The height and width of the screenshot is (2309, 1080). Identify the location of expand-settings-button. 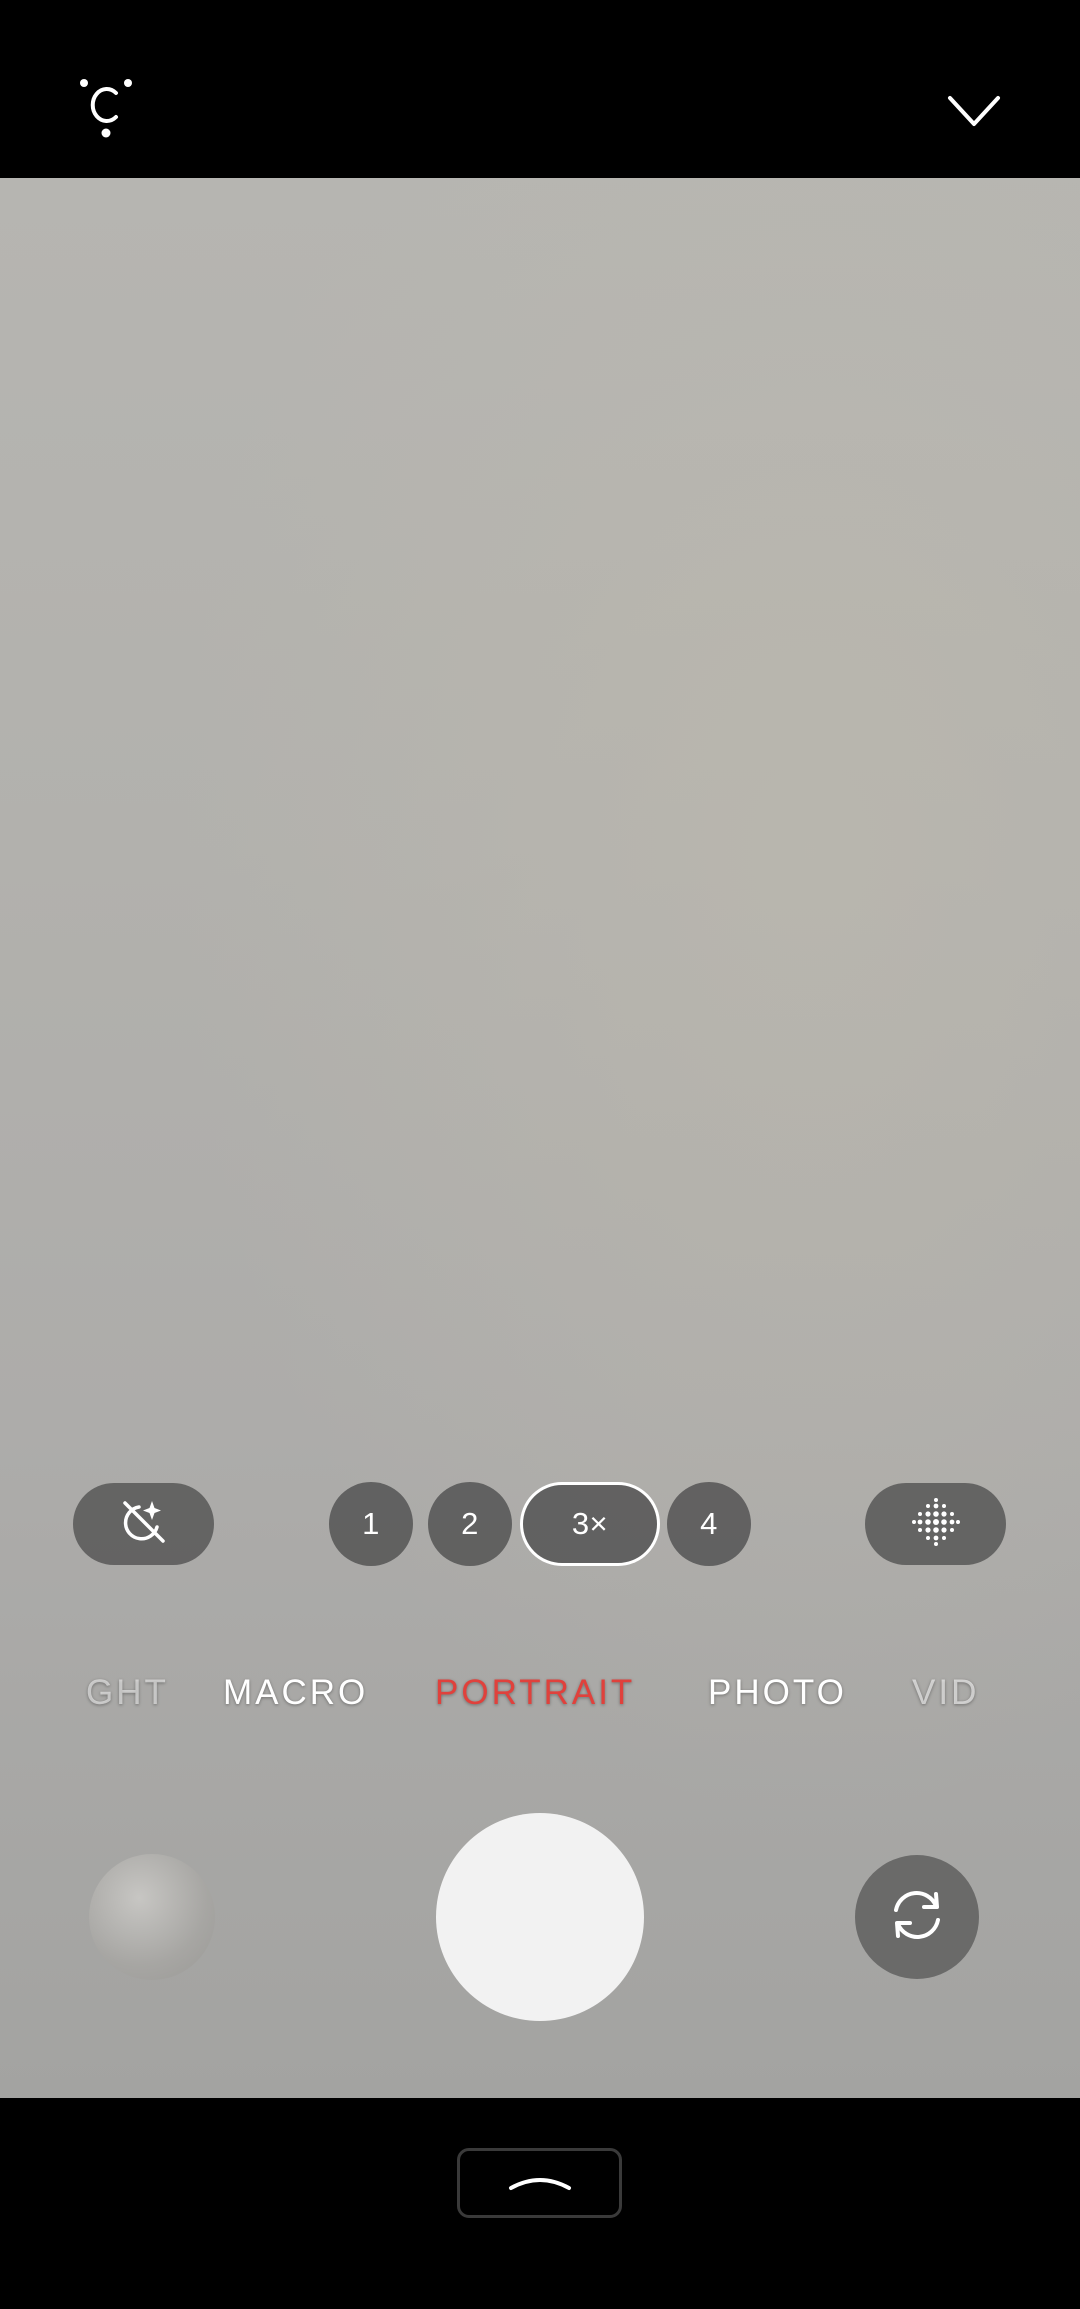
(974, 113).